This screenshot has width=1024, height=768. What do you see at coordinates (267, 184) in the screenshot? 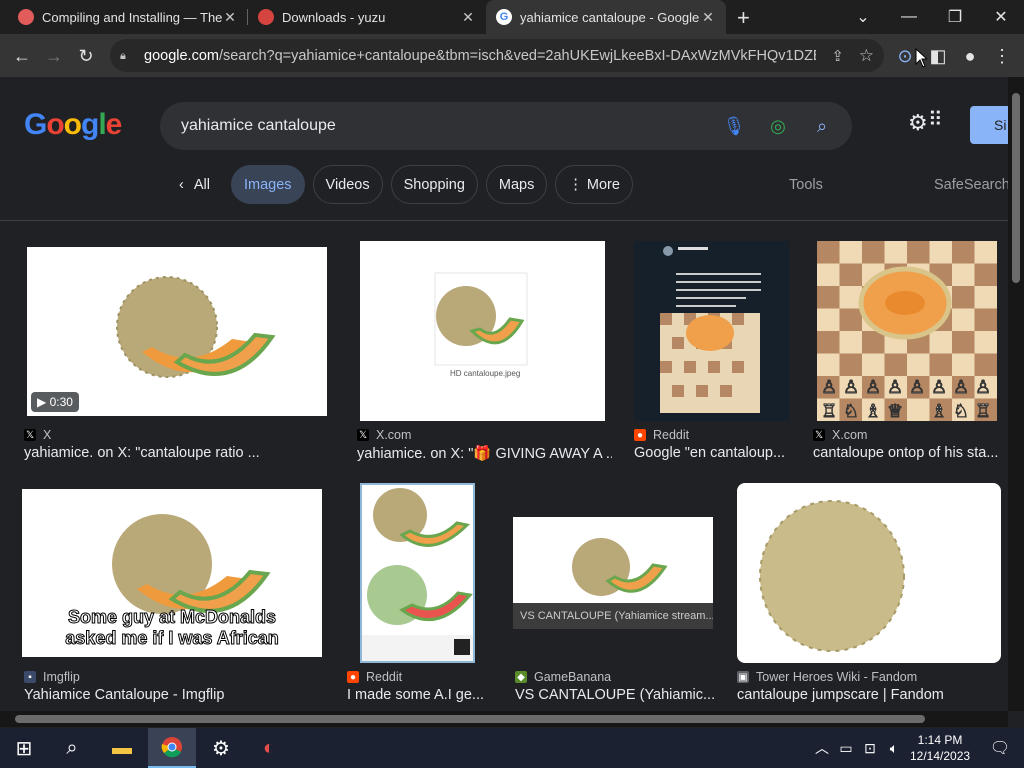
I see `tab-images: Images` at bounding box center [267, 184].